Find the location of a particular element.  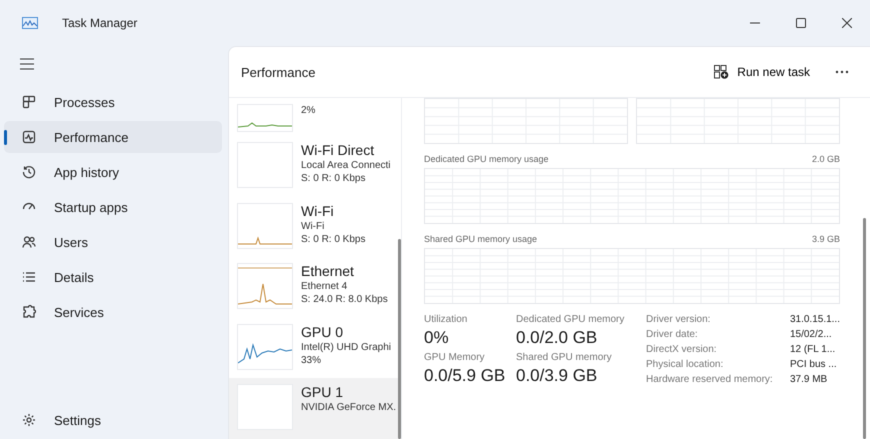

page-title: Performance is located at coordinates (278, 72).